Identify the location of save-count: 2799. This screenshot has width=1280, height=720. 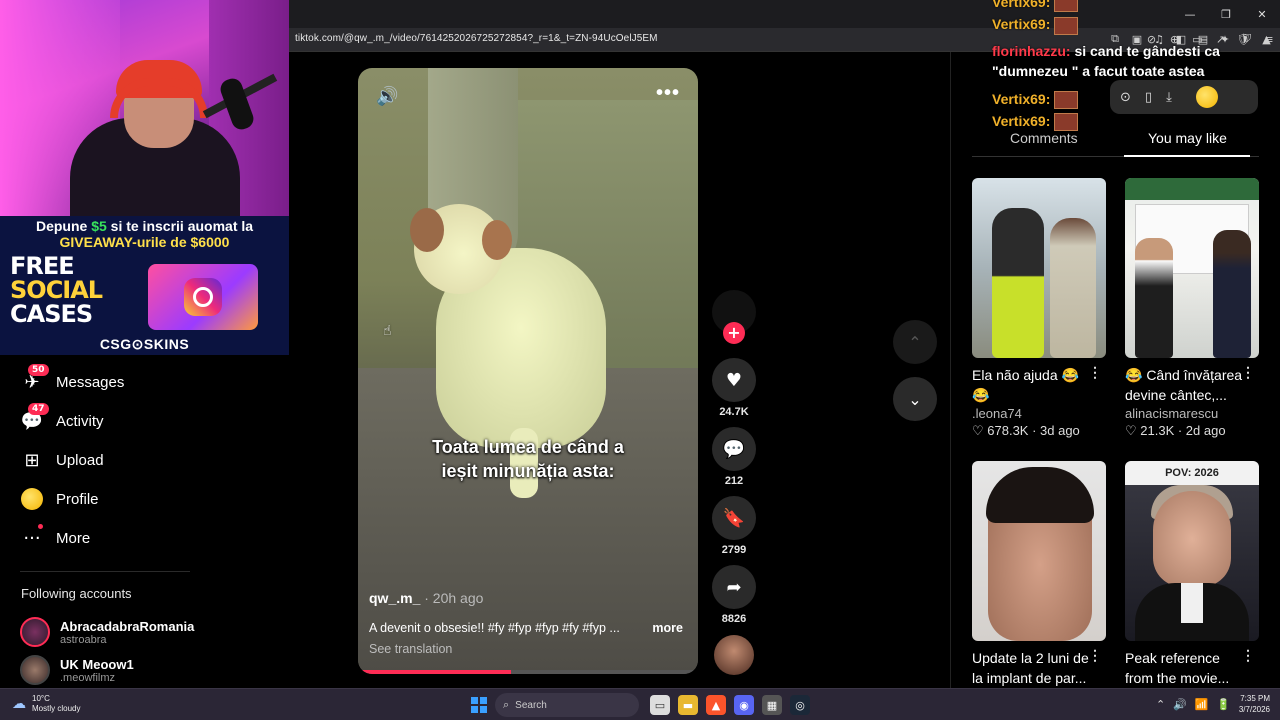
(734, 550).